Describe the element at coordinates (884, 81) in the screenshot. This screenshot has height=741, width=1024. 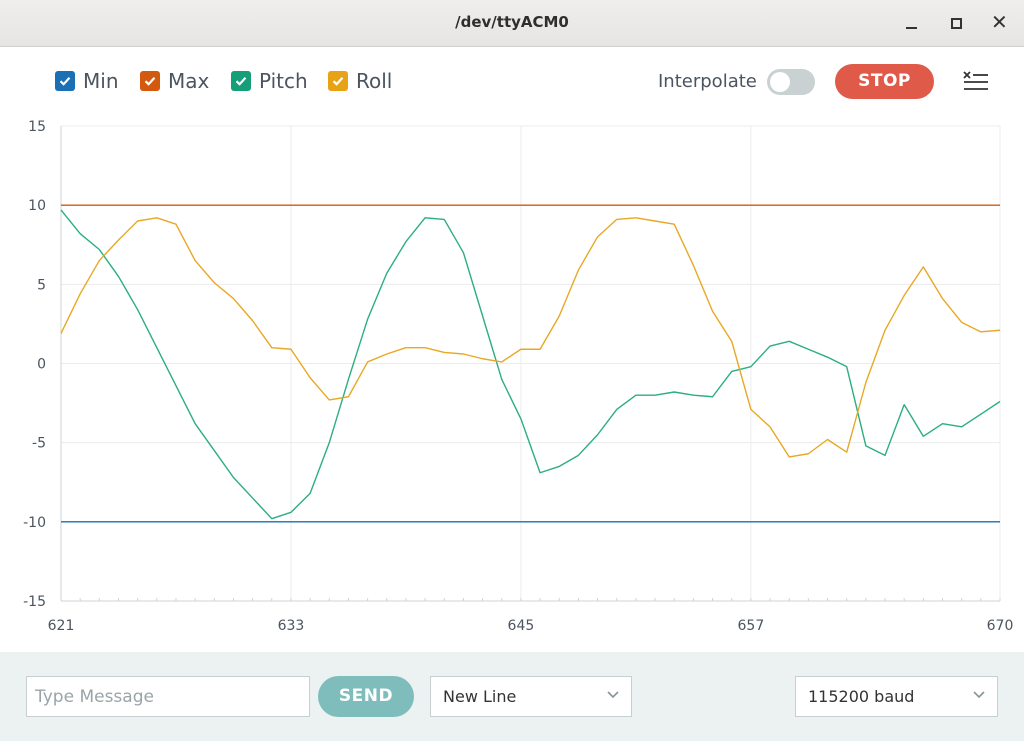
I see `stop-button: STOP` at that location.